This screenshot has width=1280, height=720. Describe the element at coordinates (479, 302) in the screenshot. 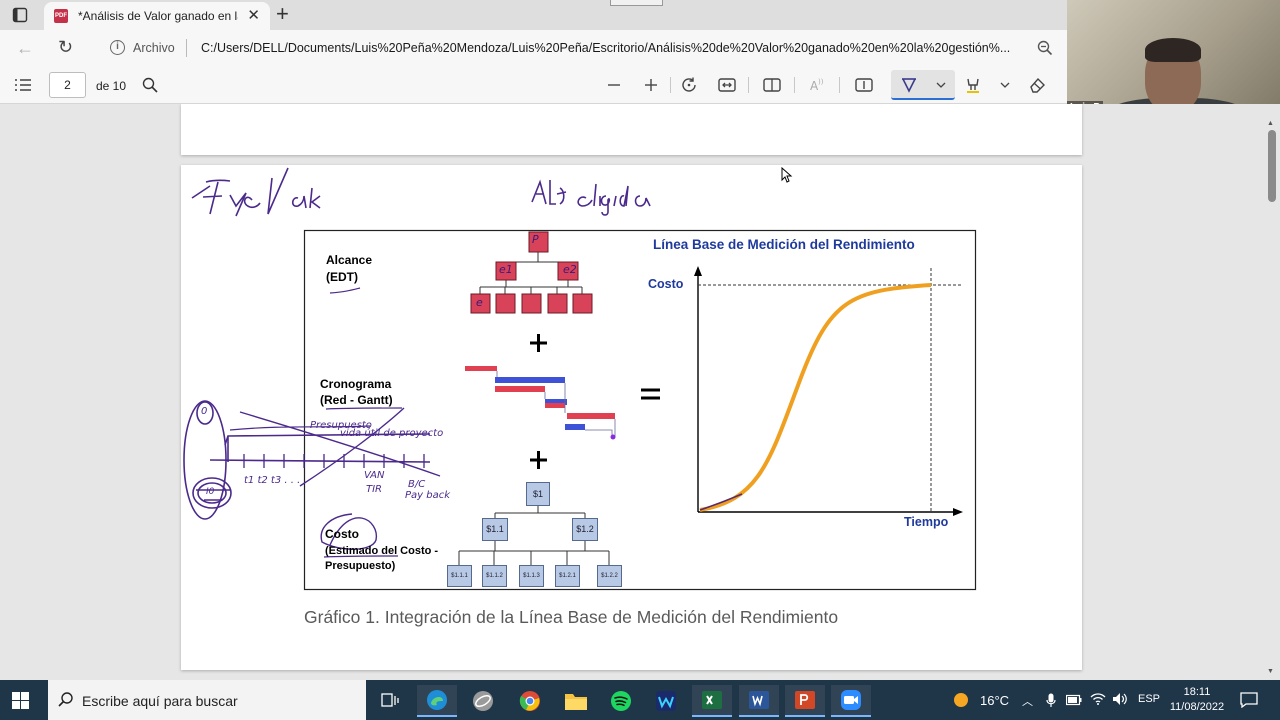

I see `wbs-node-label: e` at that location.